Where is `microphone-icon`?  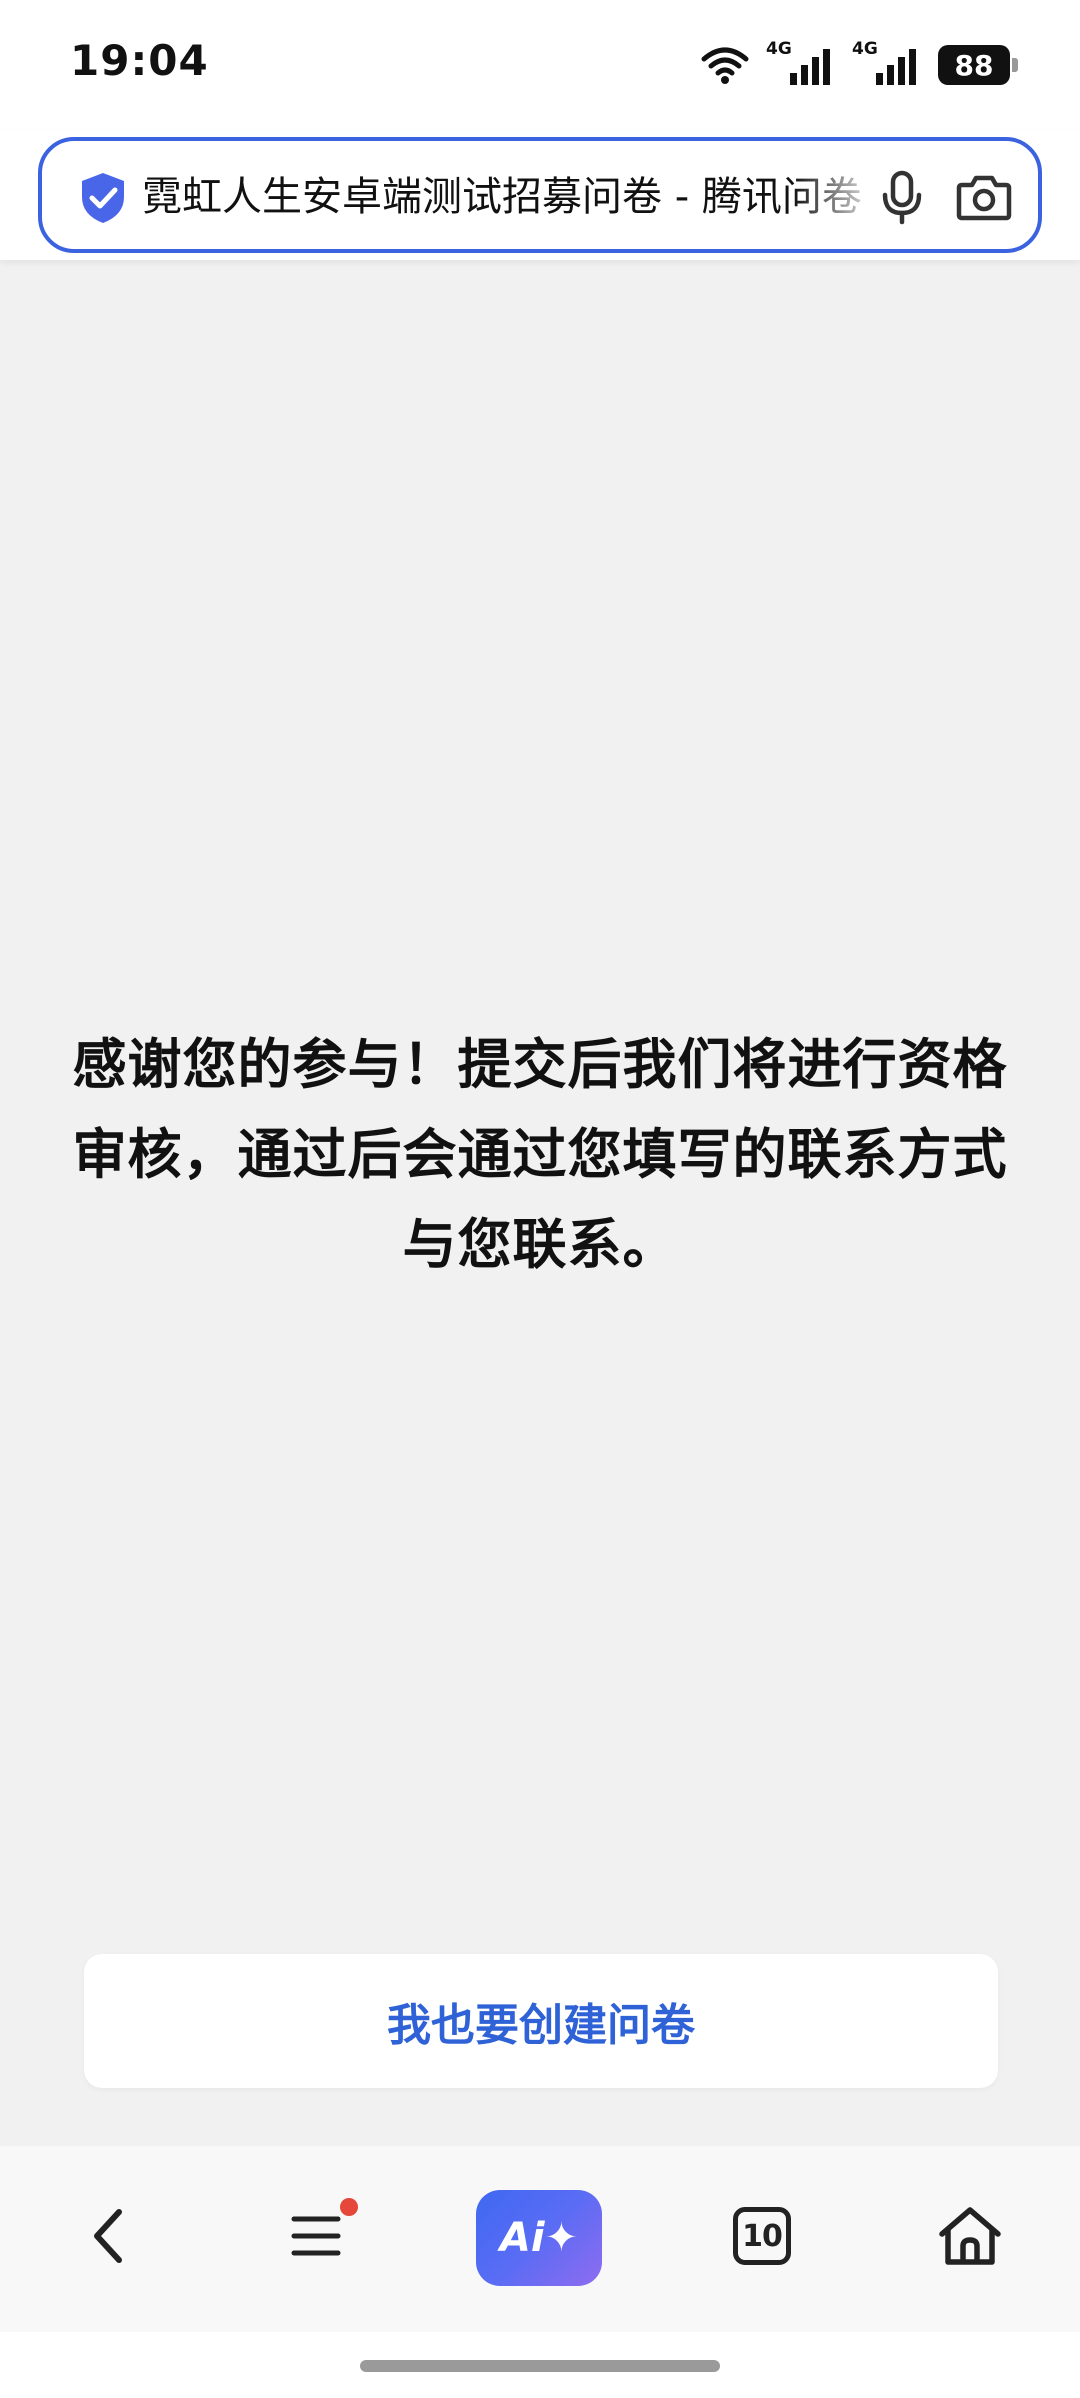
microphone-icon is located at coordinates (902, 197).